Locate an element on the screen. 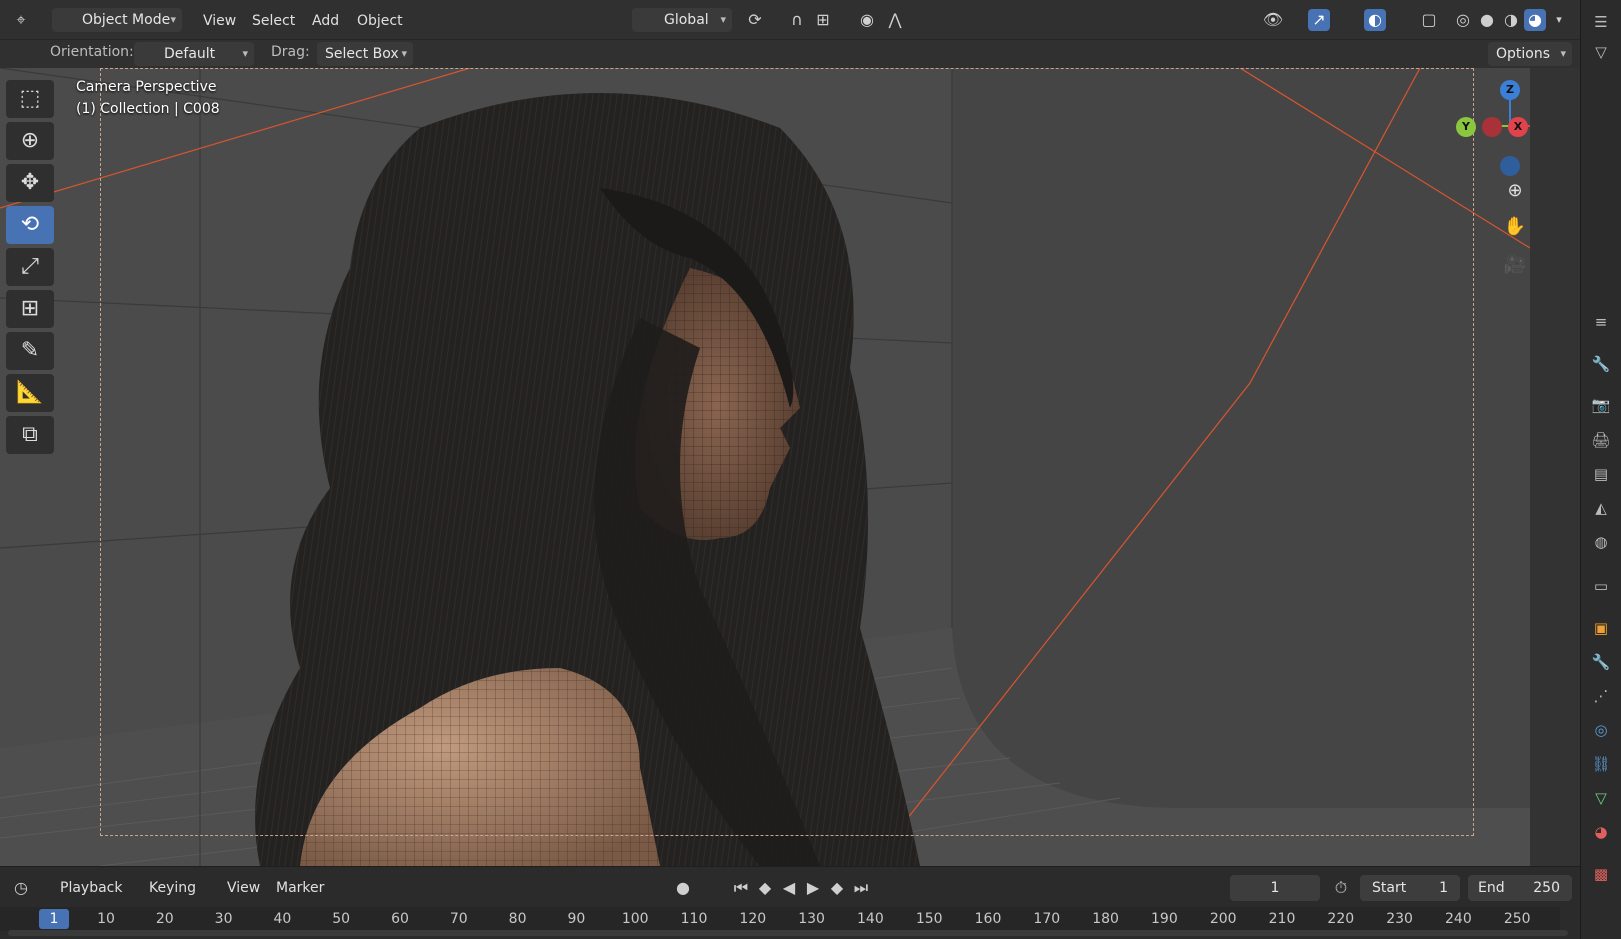  collection-tab-icon: ▭ is located at coordinates (1601, 586).